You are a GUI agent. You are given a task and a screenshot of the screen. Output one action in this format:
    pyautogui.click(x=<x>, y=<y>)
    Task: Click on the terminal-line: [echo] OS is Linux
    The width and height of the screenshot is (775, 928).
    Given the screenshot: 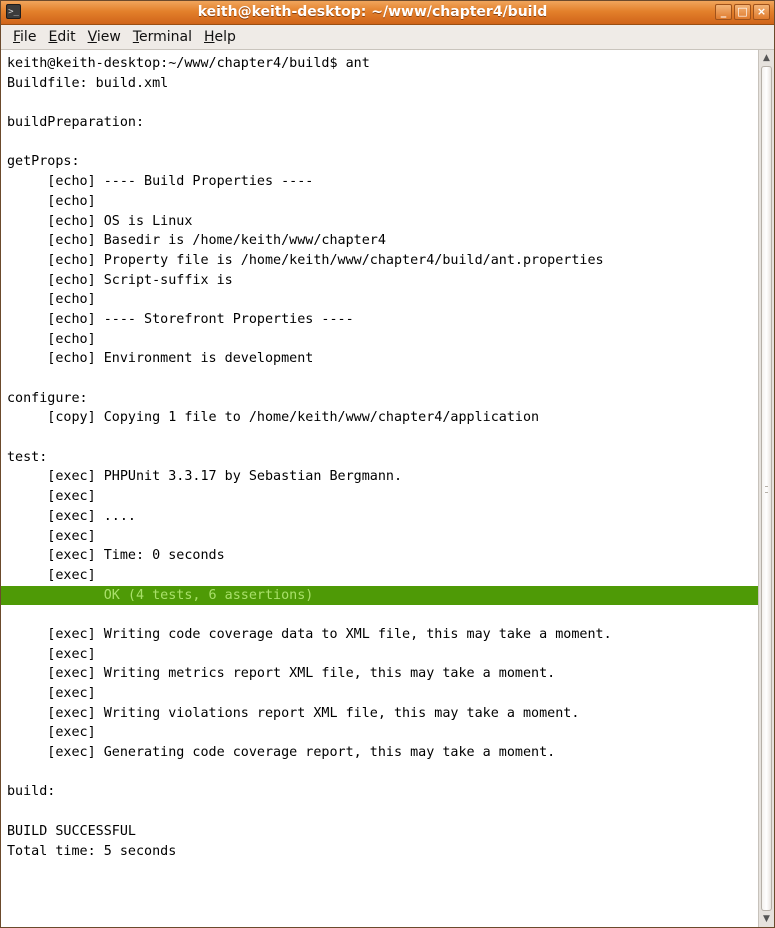 What is the action you would take?
    pyautogui.click(x=100, y=221)
    